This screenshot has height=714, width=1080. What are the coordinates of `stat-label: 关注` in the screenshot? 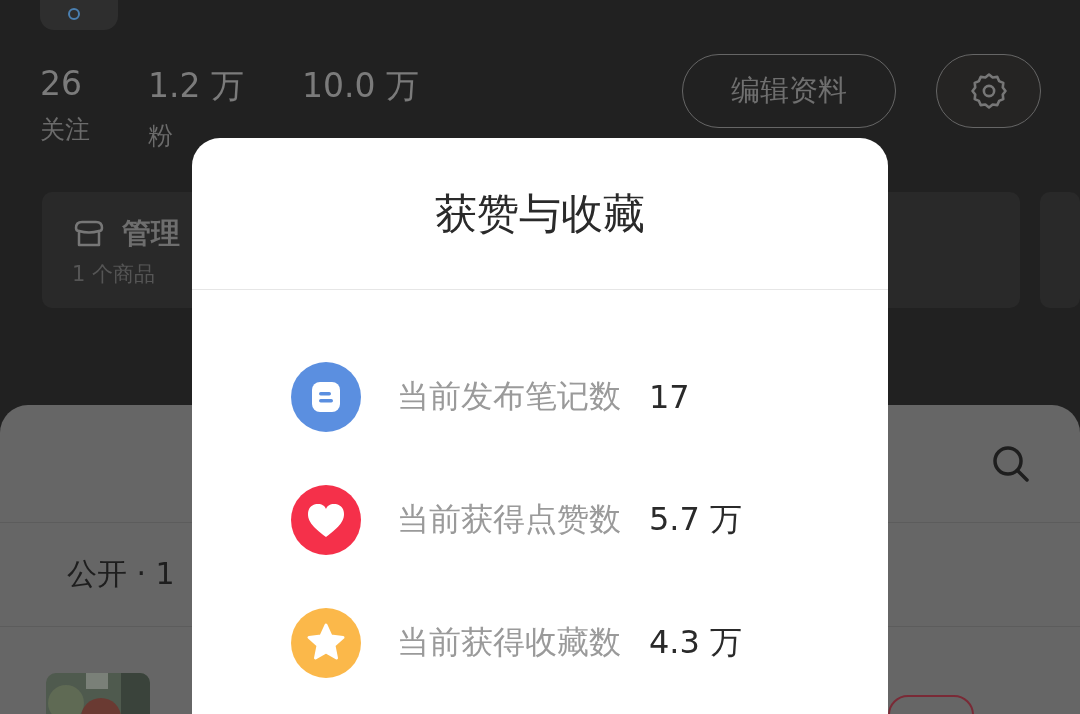 It's located at (65, 130).